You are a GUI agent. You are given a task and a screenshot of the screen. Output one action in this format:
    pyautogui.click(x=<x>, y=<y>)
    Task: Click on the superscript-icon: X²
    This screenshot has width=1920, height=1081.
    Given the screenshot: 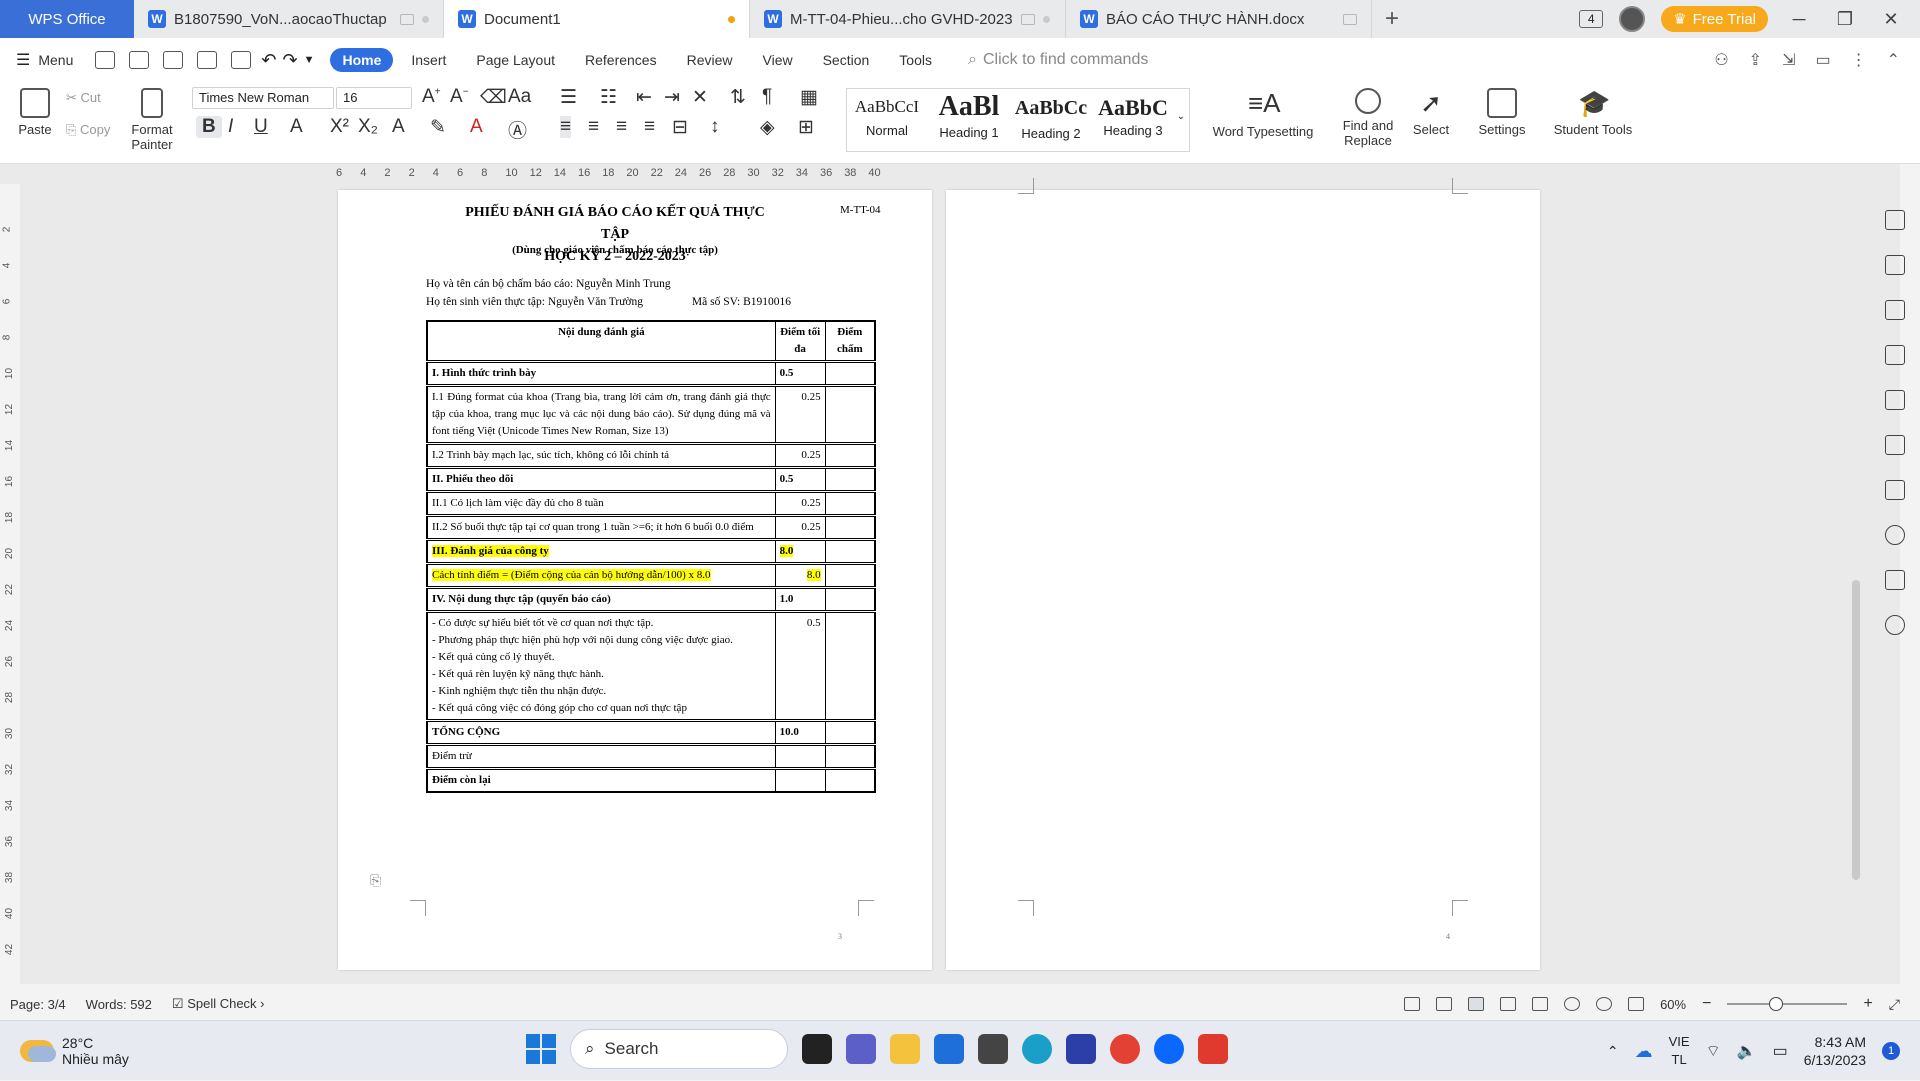 What is the action you would take?
    pyautogui.click(x=339, y=127)
    